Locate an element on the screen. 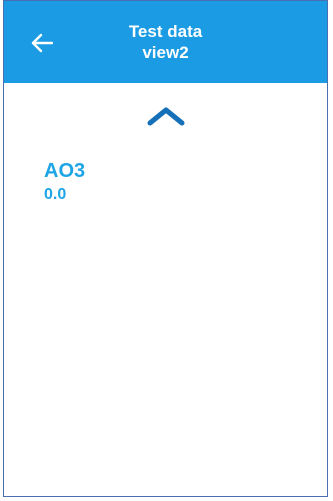 The image size is (333, 501). arrow-left-icon is located at coordinates (42, 43).